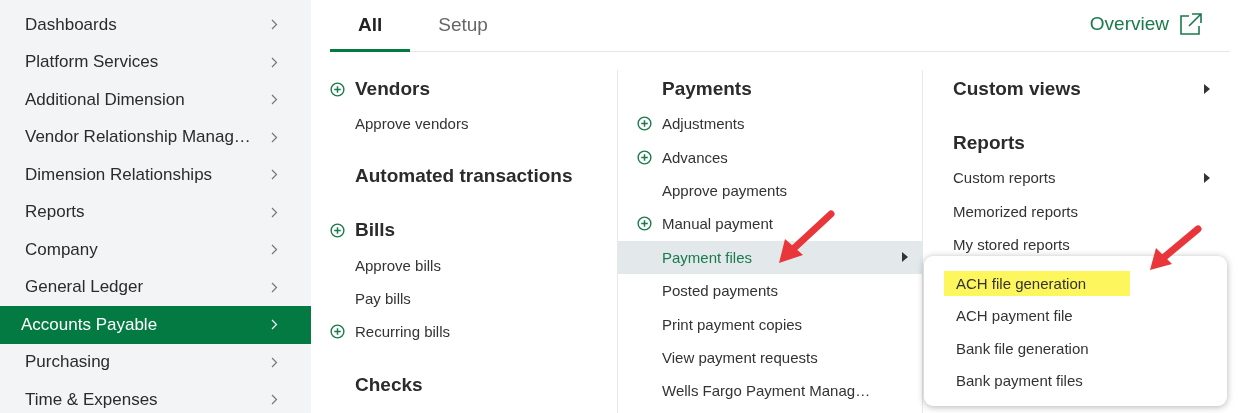 The image size is (1239, 413). I want to click on section-heading: Automated transactions, so click(464, 176).